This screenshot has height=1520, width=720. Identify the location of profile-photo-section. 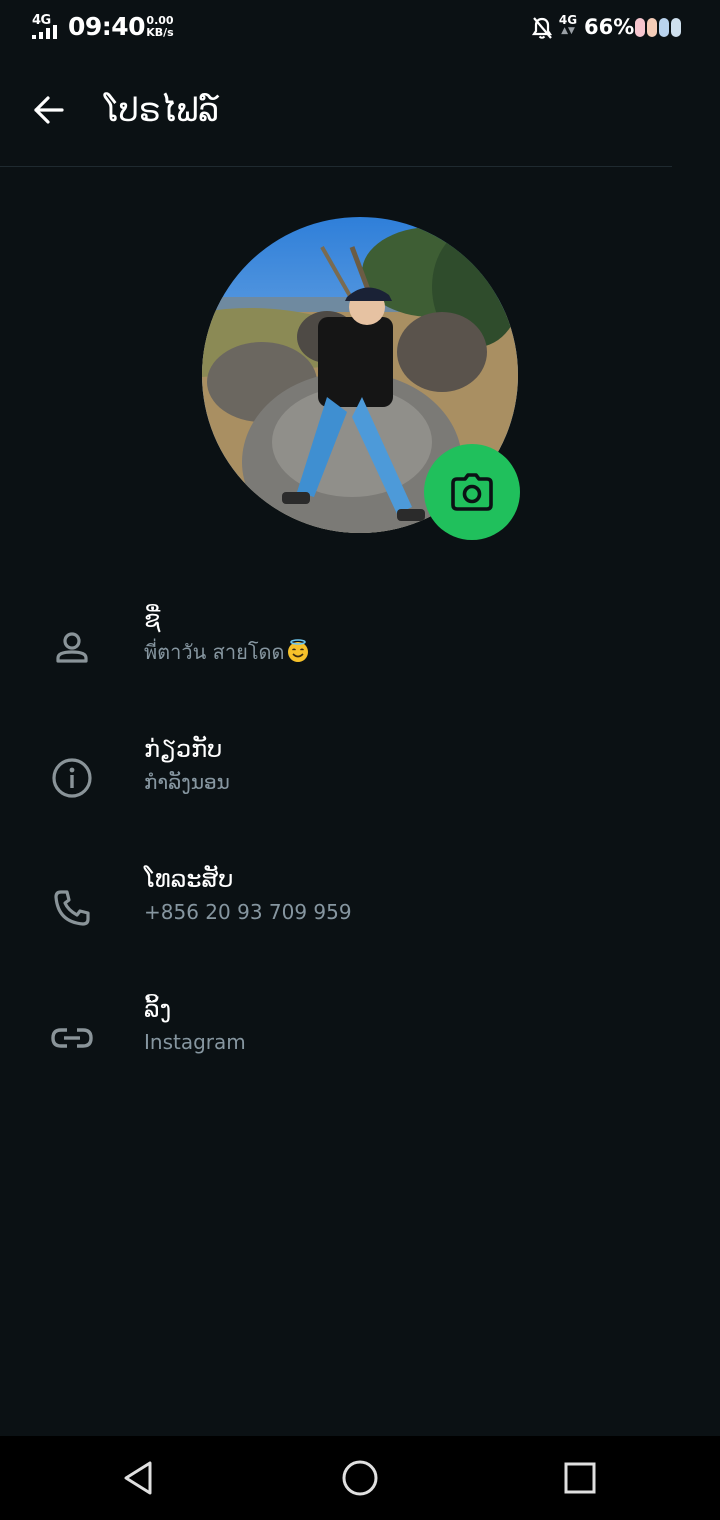
(361, 378).